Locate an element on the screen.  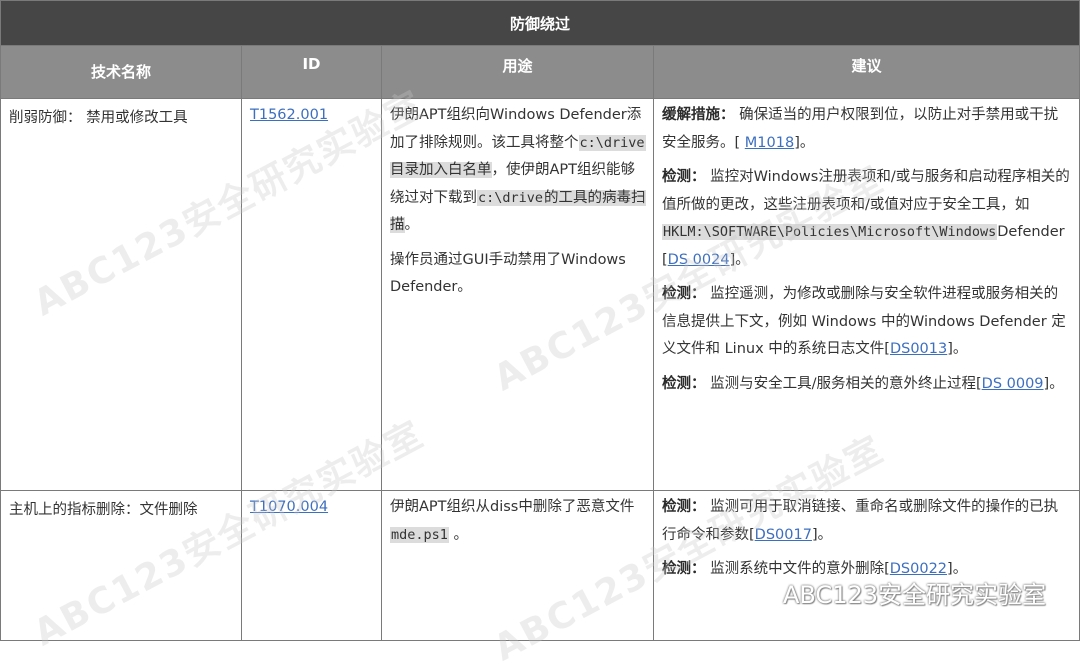
technique-id-link: T1562.001 is located at coordinates (289, 115).